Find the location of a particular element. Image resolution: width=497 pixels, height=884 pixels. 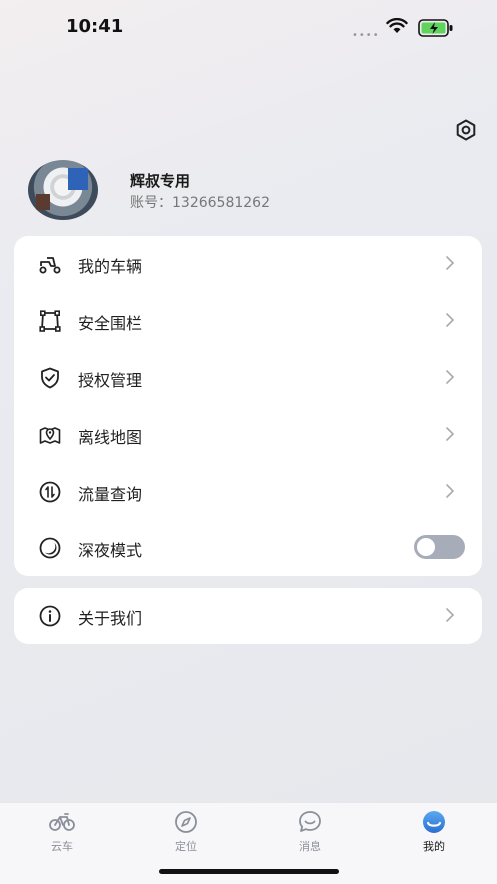

menu-item-label: 流量查询 is located at coordinates (110, 494).